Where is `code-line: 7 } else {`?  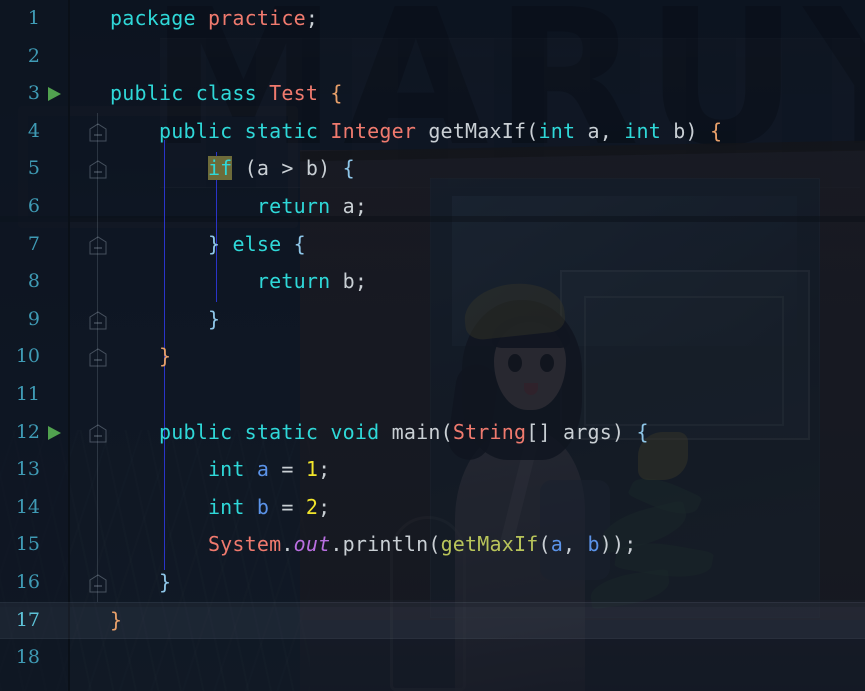
code-line: 7 } else { is located at coordinates (432, 244).